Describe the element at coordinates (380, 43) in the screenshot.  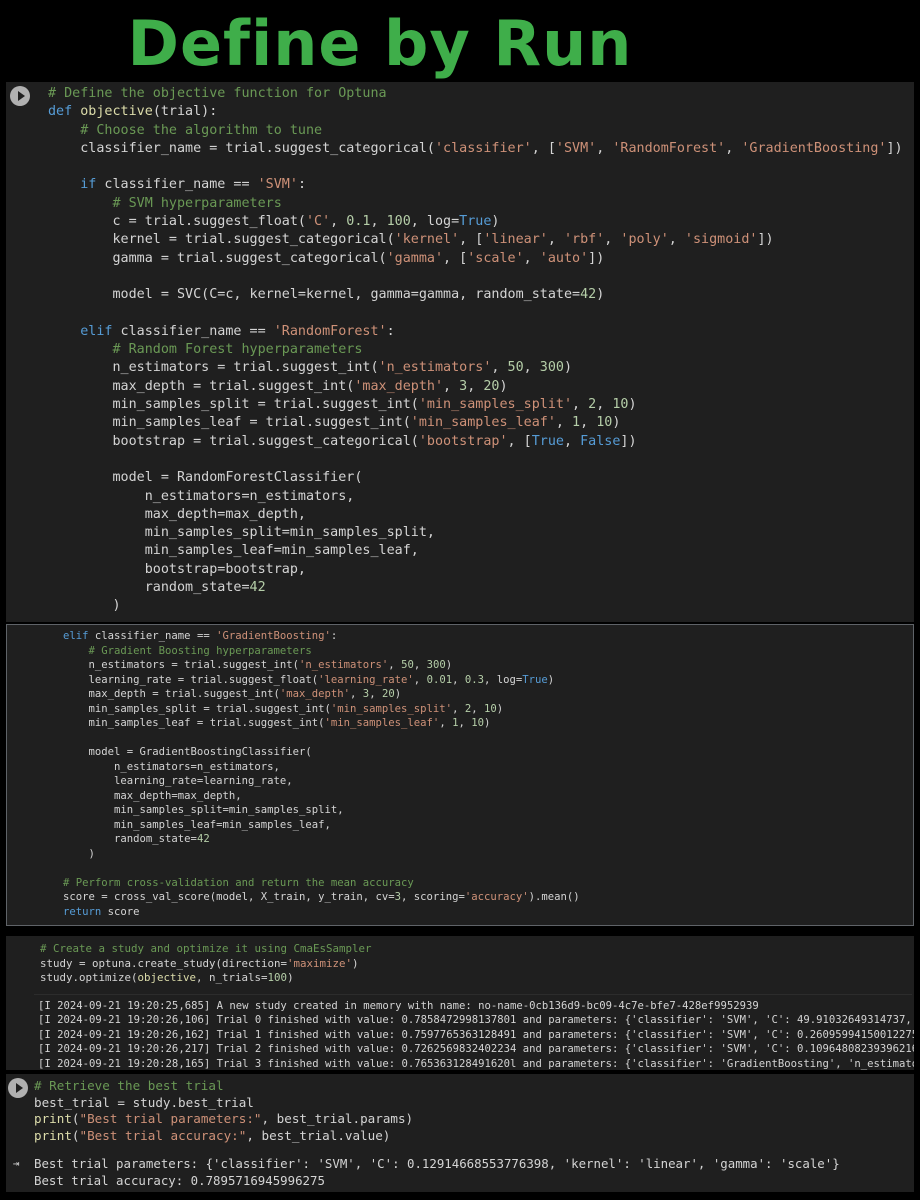
I see `page-title: Define by Run` at that location.